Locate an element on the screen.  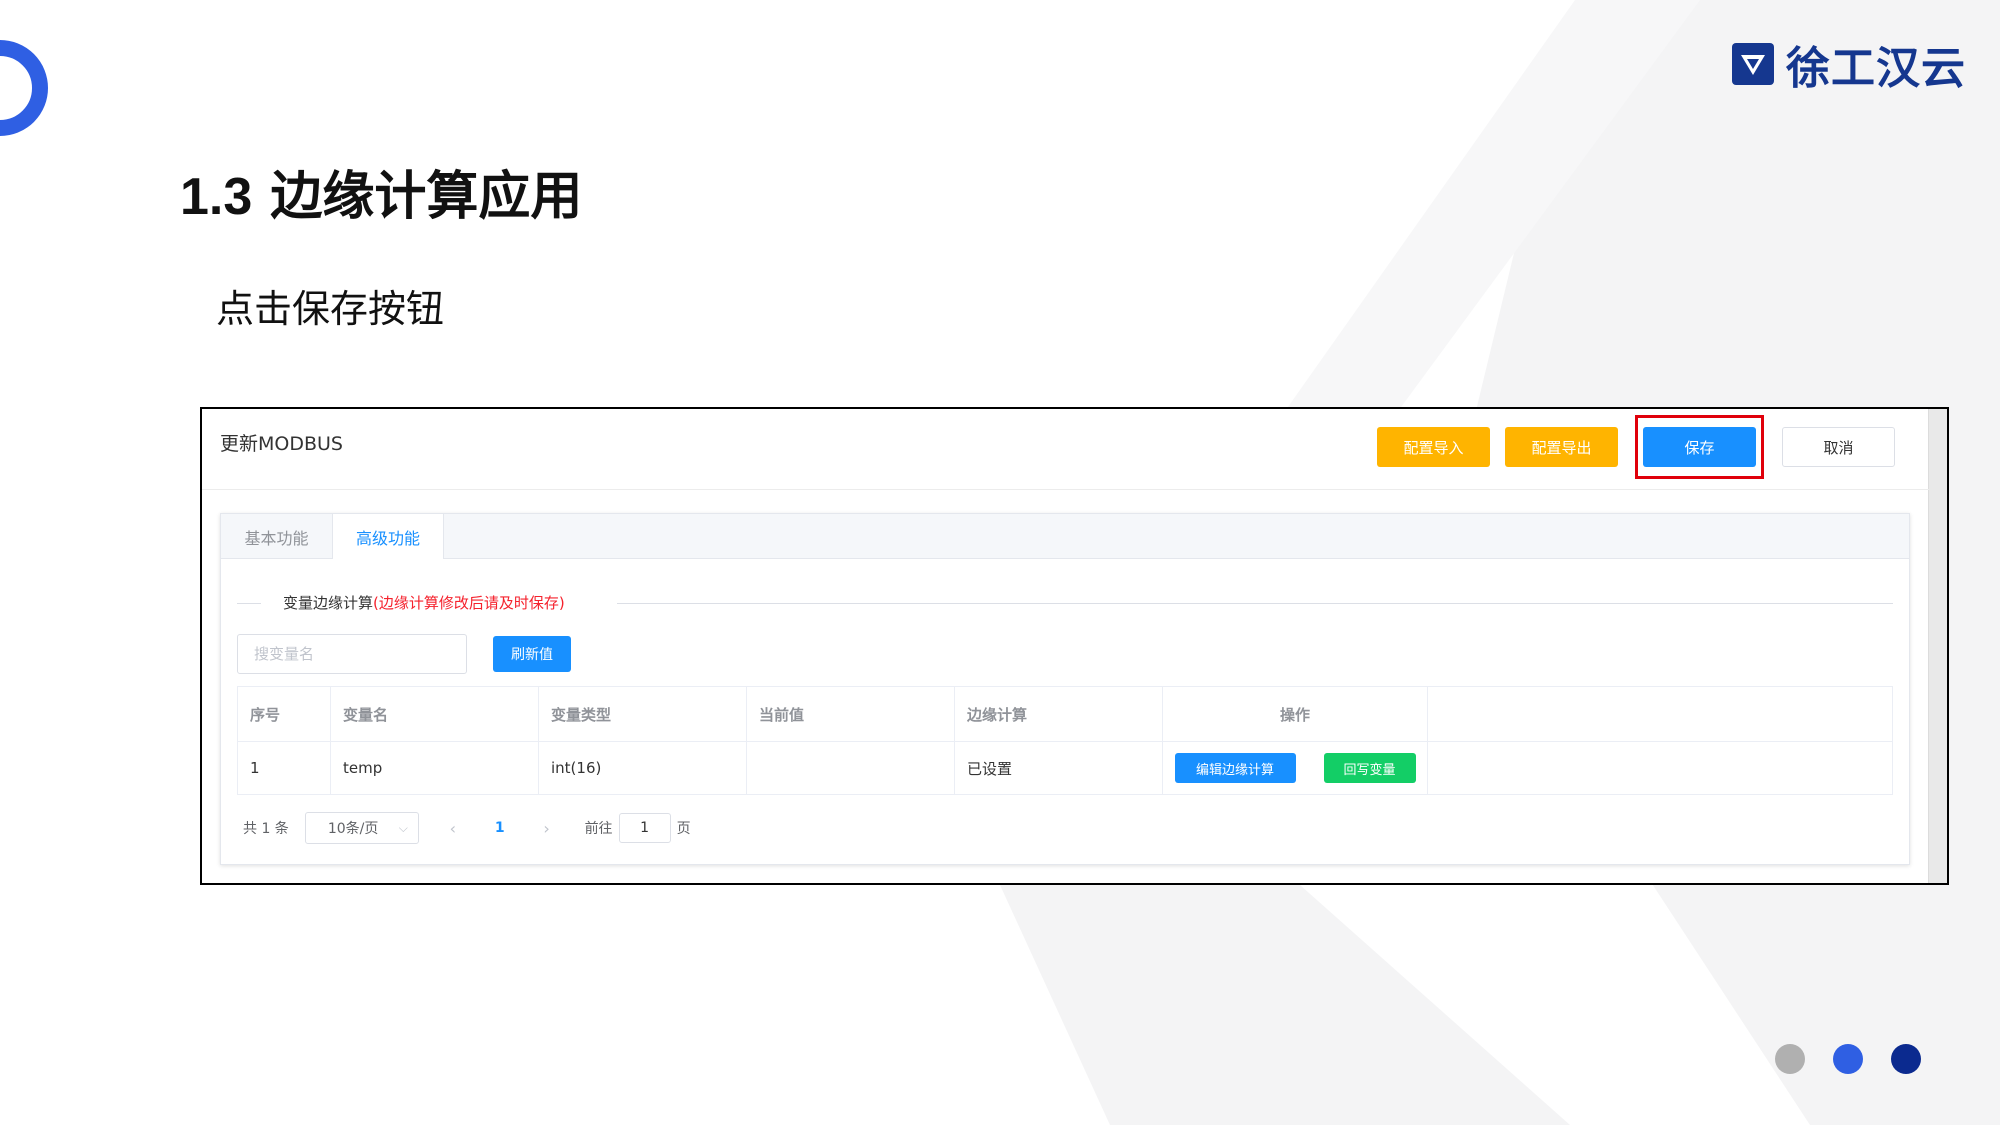
section-label: 变量边缘计算 is located at coordinates (328, 603).